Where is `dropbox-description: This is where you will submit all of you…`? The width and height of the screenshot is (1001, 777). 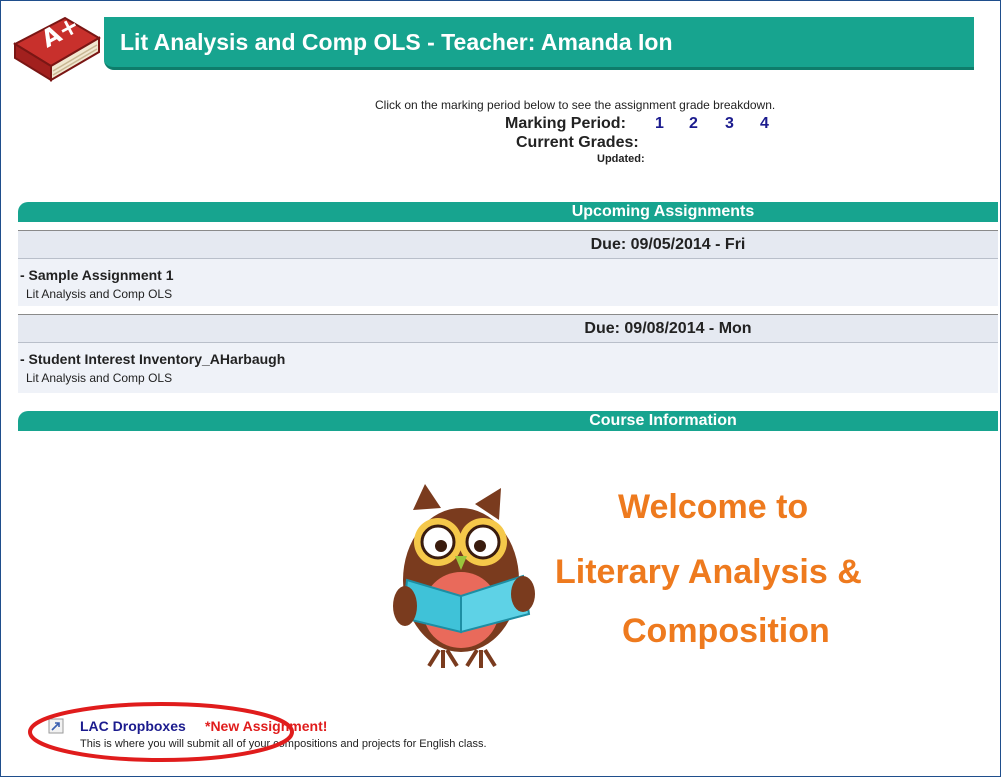
dropbox-description: This is where you will submit all of you… is located at coordinates (283, 744).